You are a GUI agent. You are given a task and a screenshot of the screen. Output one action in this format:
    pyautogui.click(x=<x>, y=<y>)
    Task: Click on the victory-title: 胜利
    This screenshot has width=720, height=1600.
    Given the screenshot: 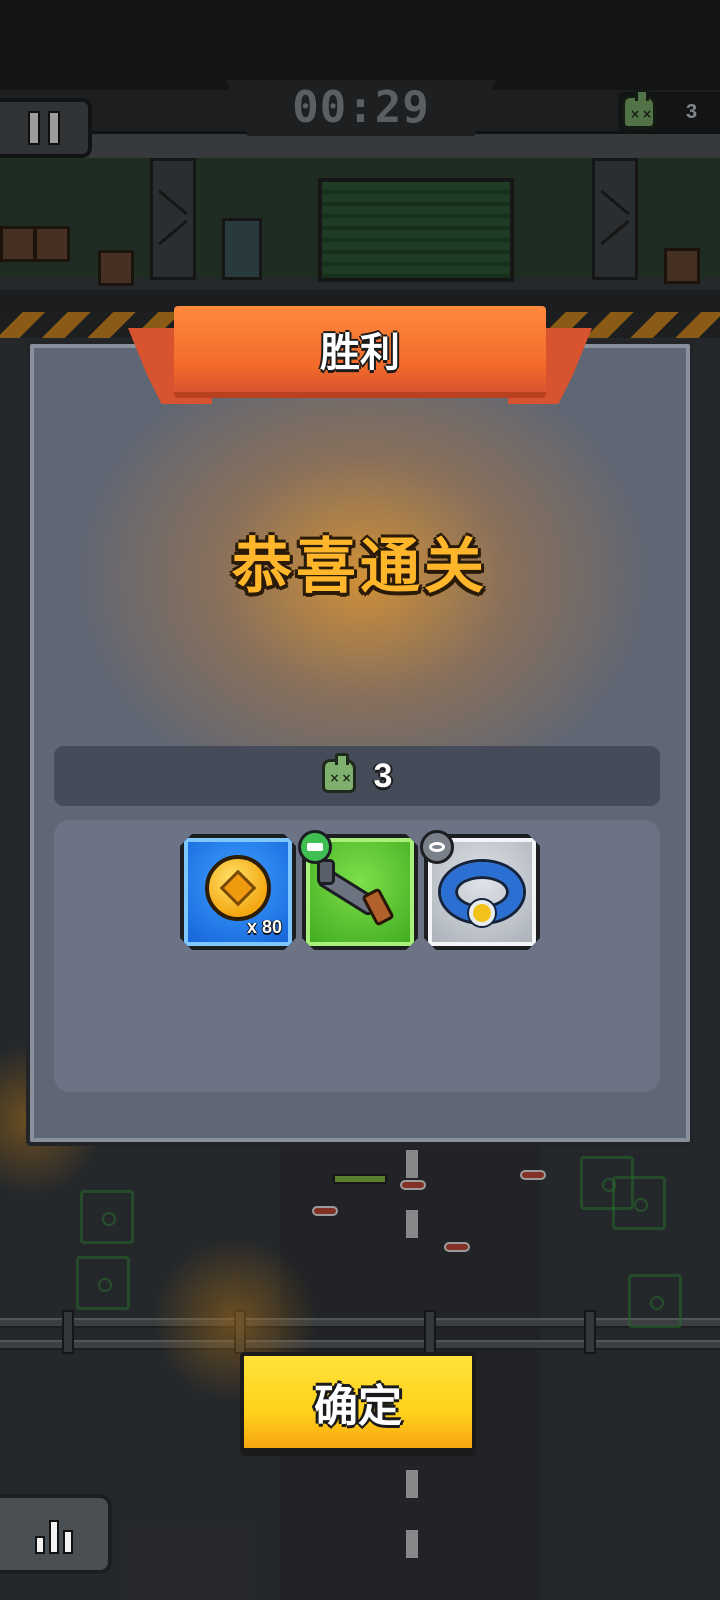 What is the action you would take?
    pyautogui.click(x=360, y=353)
    